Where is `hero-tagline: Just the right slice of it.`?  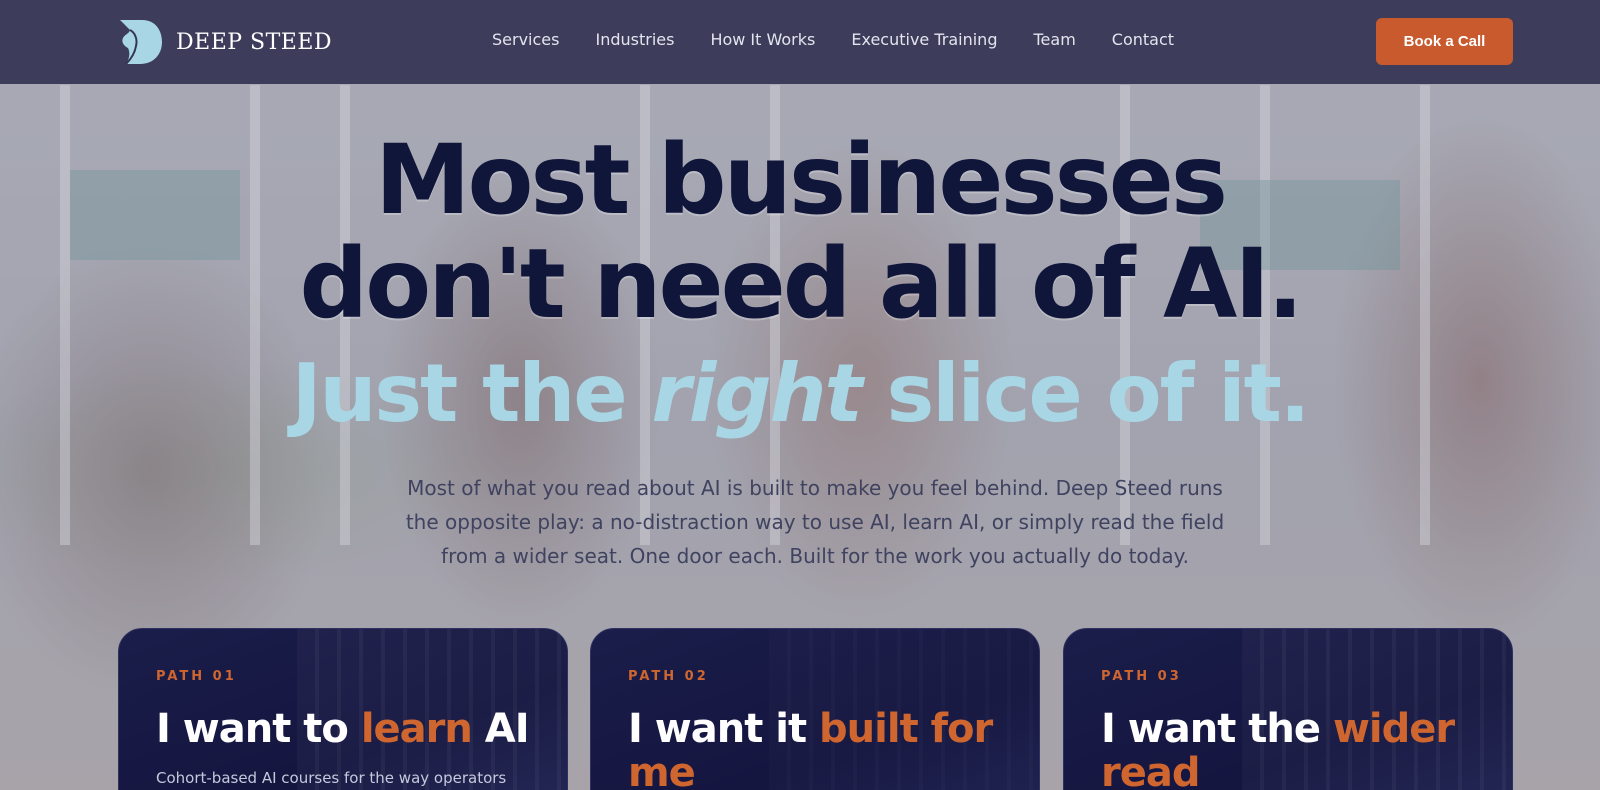 hero-tagline: Just the right slice of it. is located at coordinates (800, 394).